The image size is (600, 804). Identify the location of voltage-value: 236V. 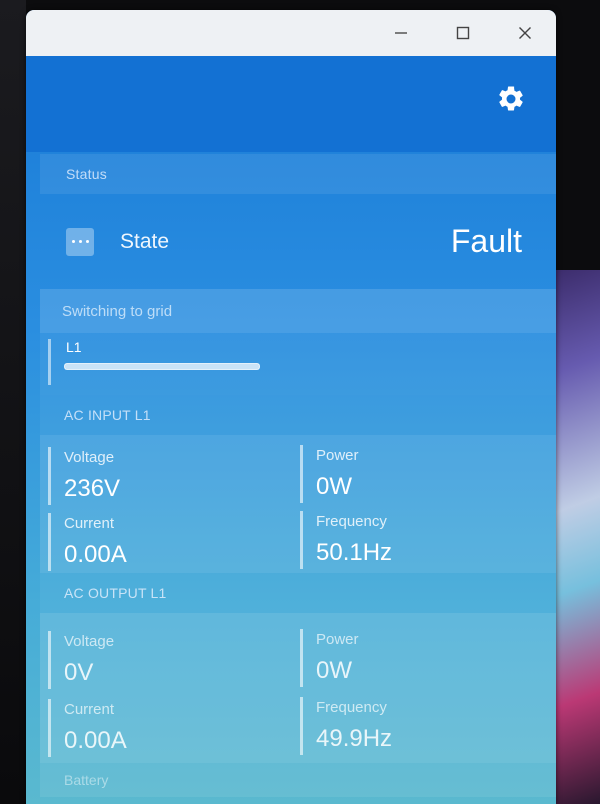
(92, 488).